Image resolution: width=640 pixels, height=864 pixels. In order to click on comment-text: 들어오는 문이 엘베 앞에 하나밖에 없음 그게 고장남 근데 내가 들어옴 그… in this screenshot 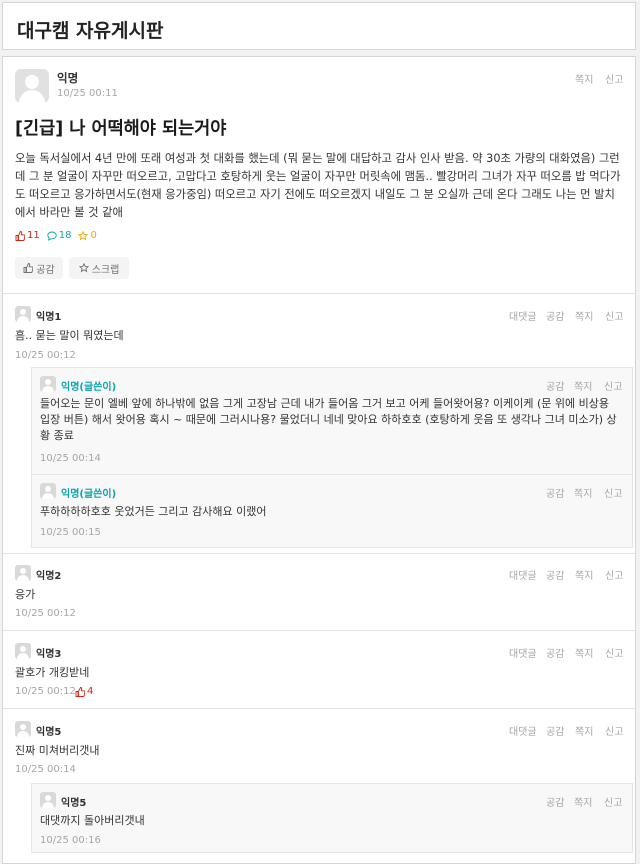, I will do `click(328, 419)`.